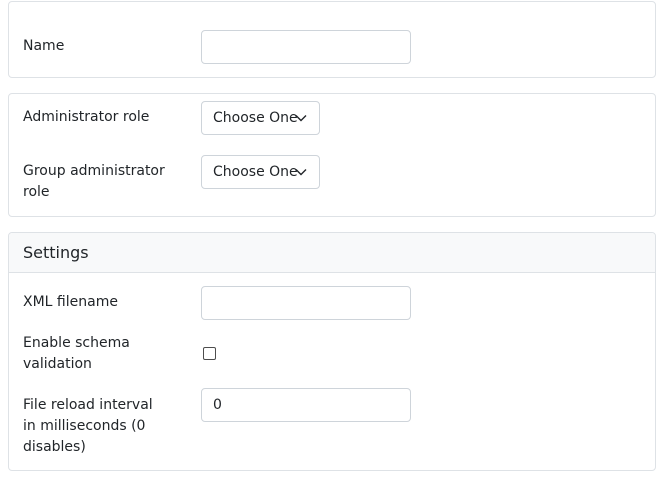 Image resolution: width=663 pixels, height=478 pixels. What do you see at coordinates (306, 303) in the screenshot?
I see `xml-filename-input` at bounding box center [306, 303].